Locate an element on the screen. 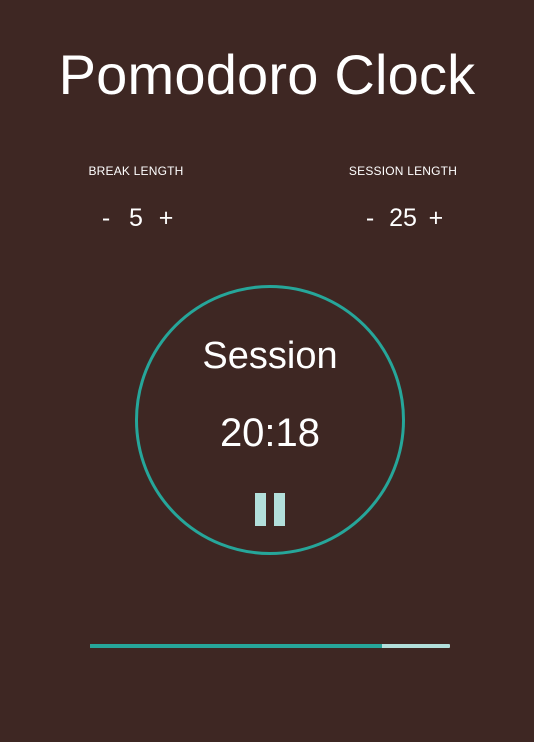 This screenshot has height=742, width=534. session-length-value: 25 is located at coordinates (403, 218).